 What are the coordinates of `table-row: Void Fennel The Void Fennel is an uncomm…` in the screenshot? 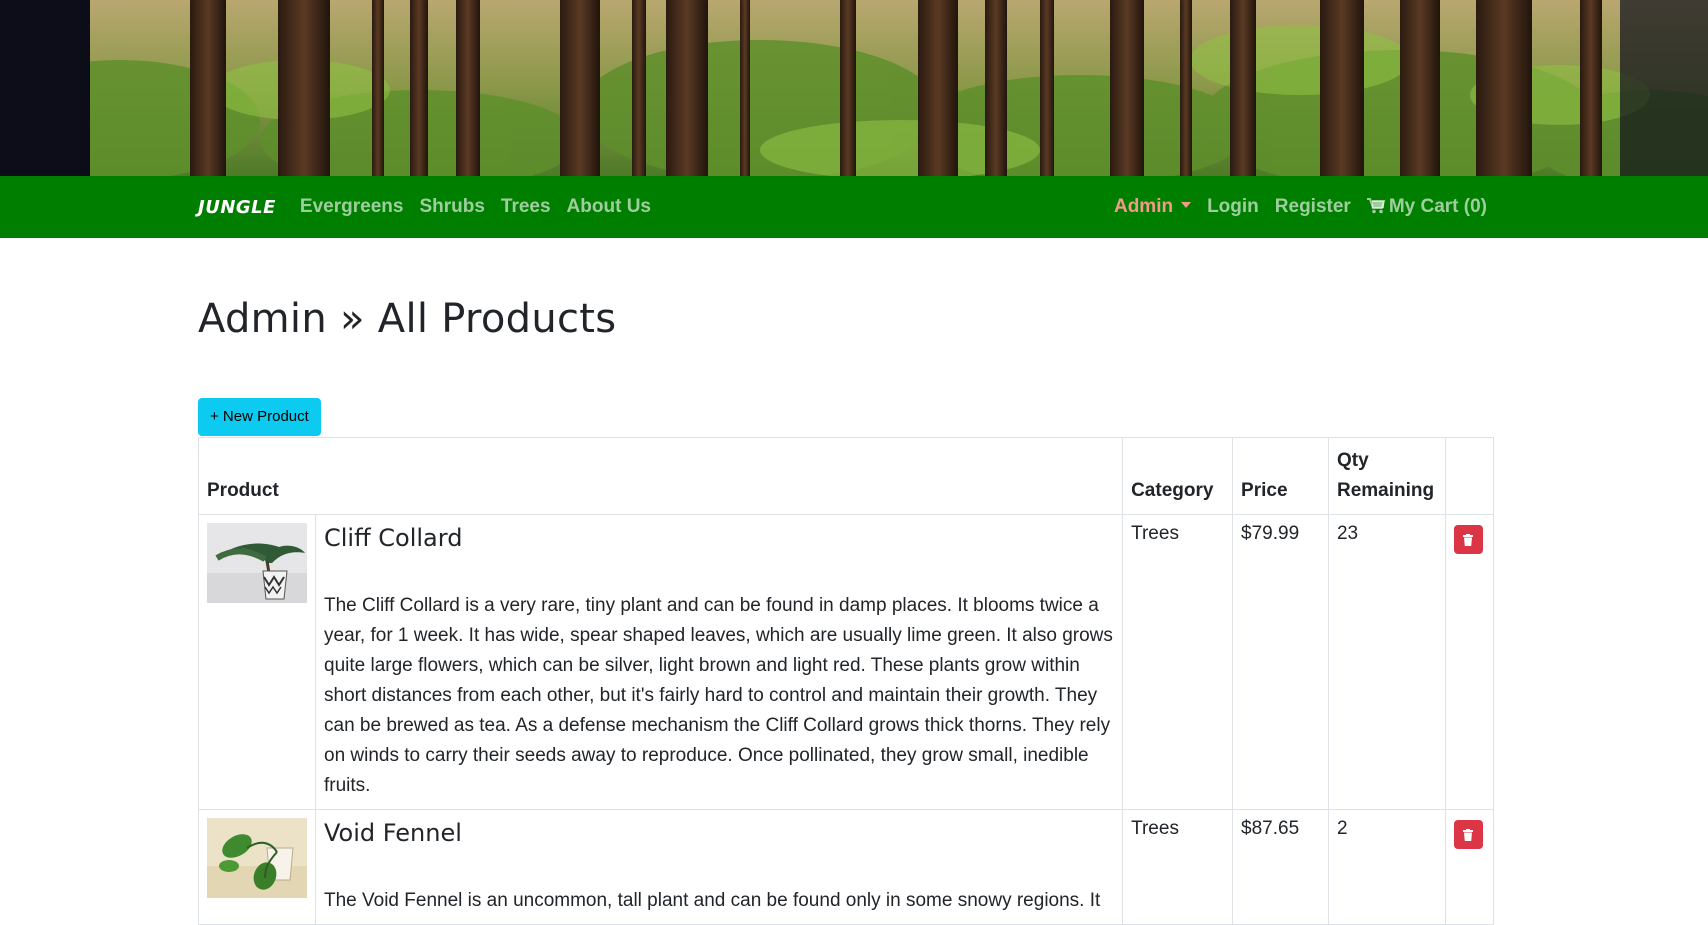 It's located at (846, 867).